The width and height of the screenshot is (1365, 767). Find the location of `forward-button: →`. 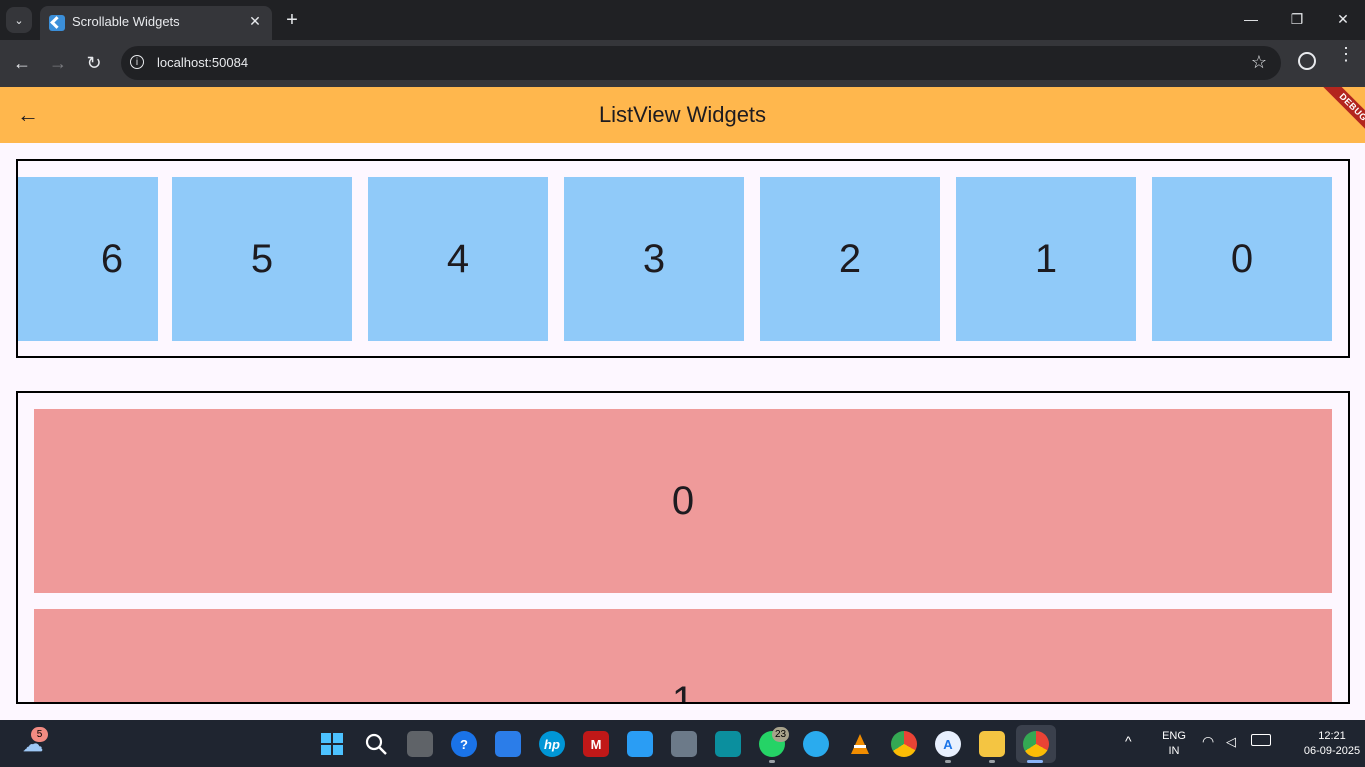

forward-button: → is located at coordinates (58, 63).